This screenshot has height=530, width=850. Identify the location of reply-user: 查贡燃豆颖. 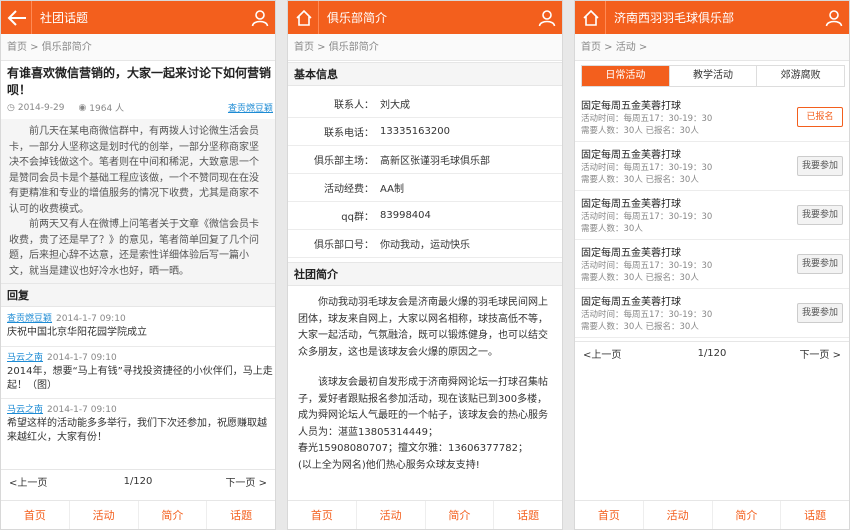
(29, 319).